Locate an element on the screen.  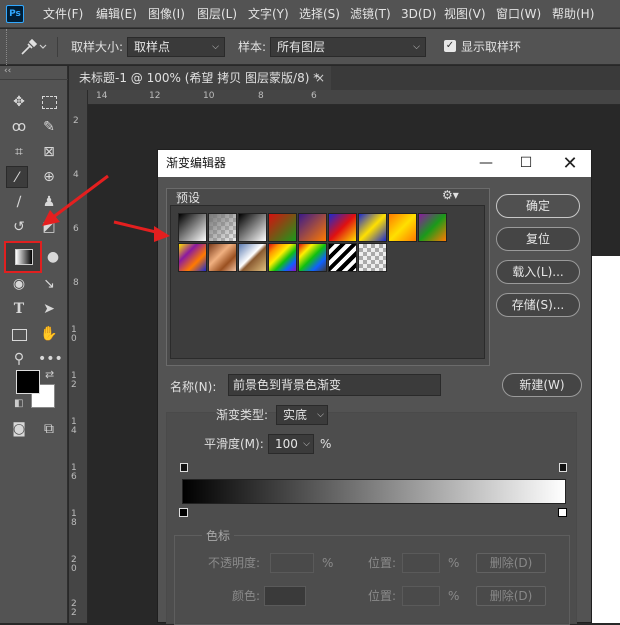
preset-swatch-fg-to-bg is located at coordinates (192, 227).